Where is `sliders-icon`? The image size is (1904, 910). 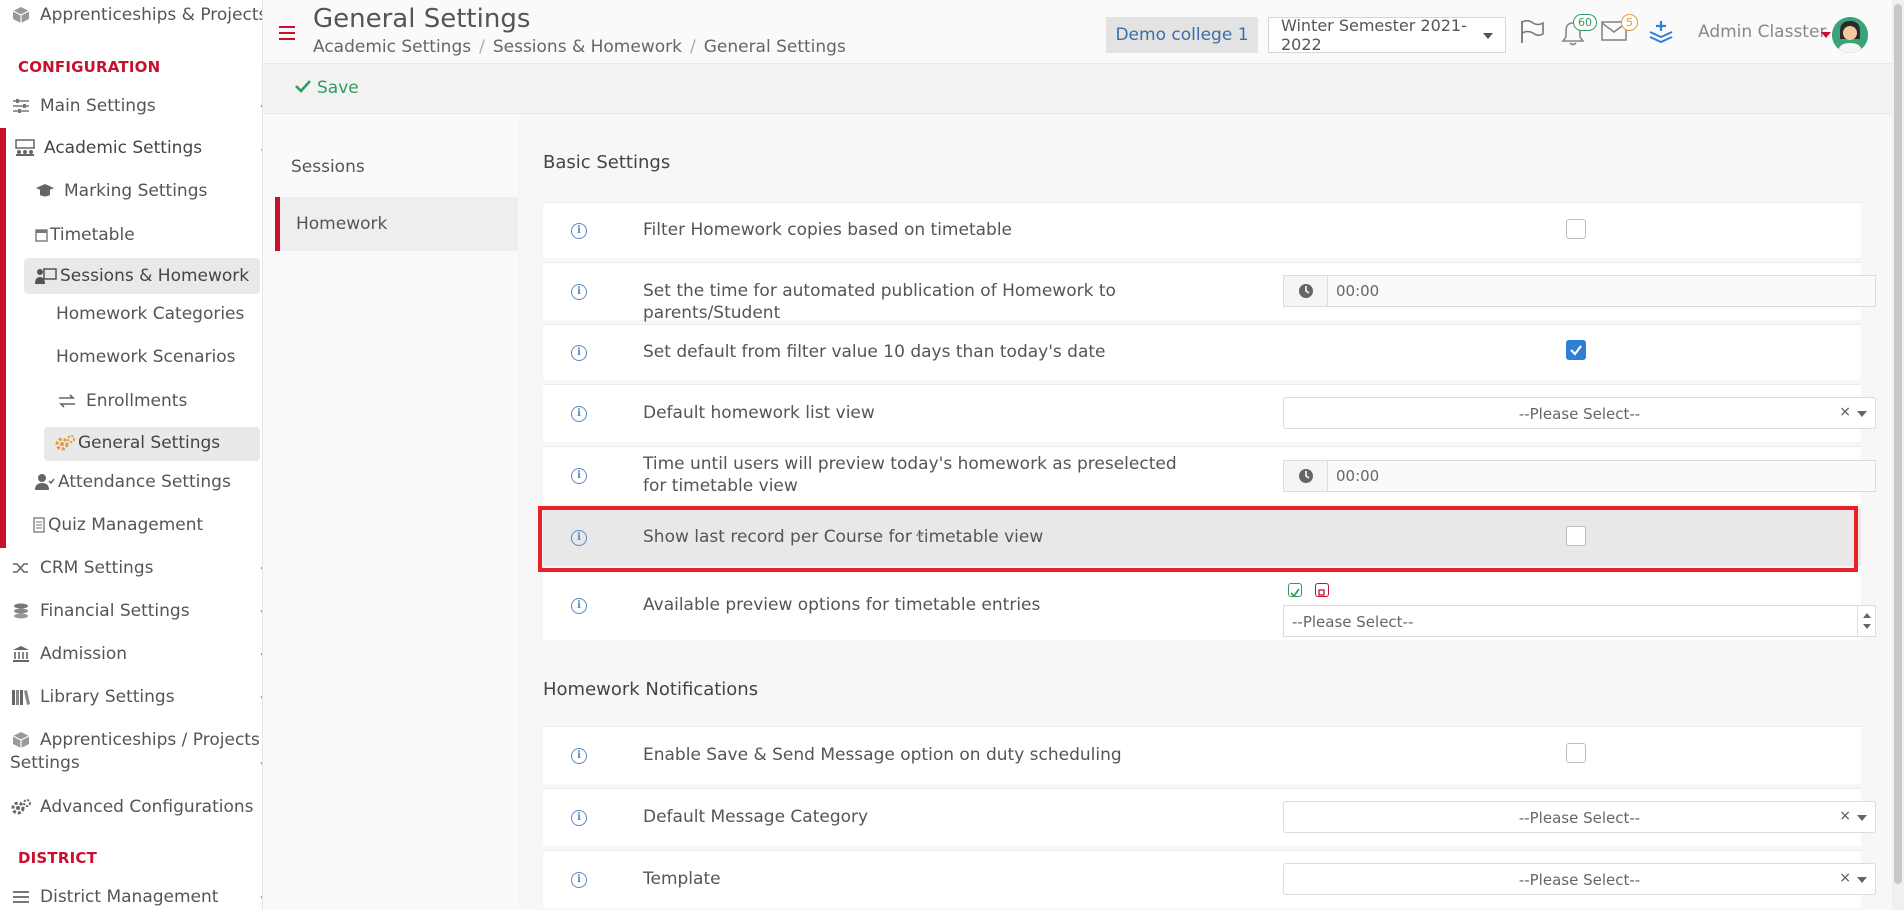
sliders-icon is located at coordinates (21, 106).